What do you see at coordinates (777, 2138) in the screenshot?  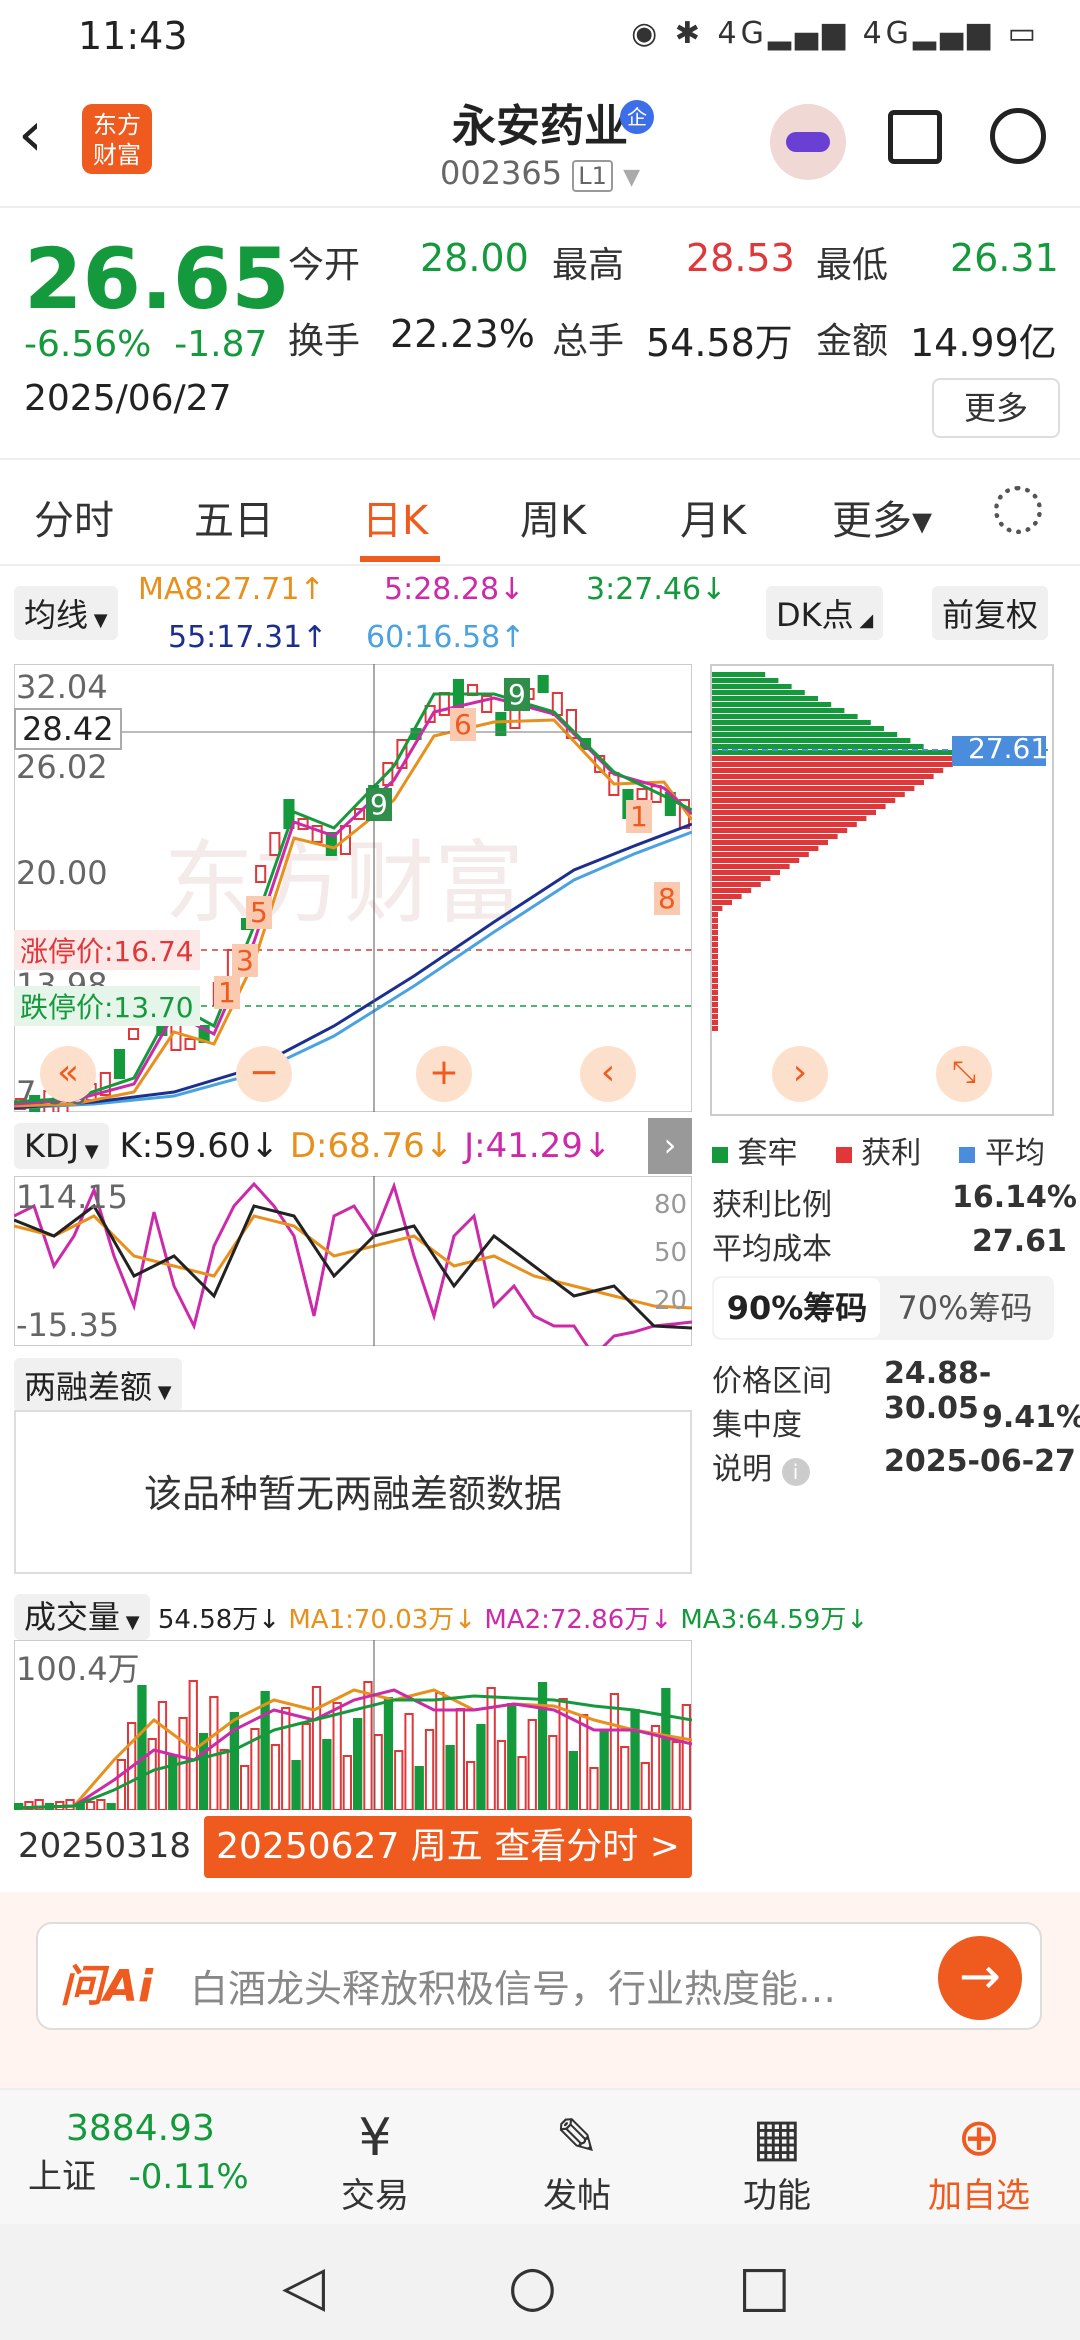 I see `grid-icon: ▦` at bounding box center [777, 2138].